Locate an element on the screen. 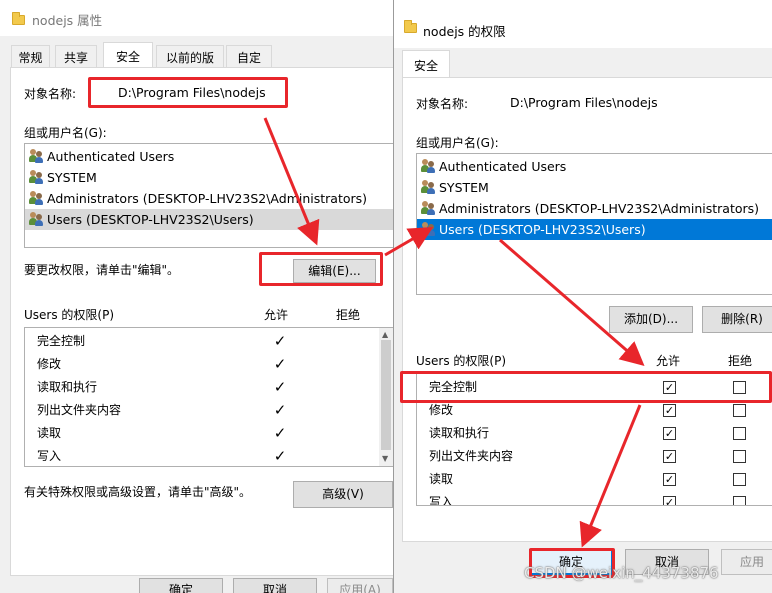 The width and height of the screenshot is (772, 593). arrow-to-edit is located at coordinates (291, 181).